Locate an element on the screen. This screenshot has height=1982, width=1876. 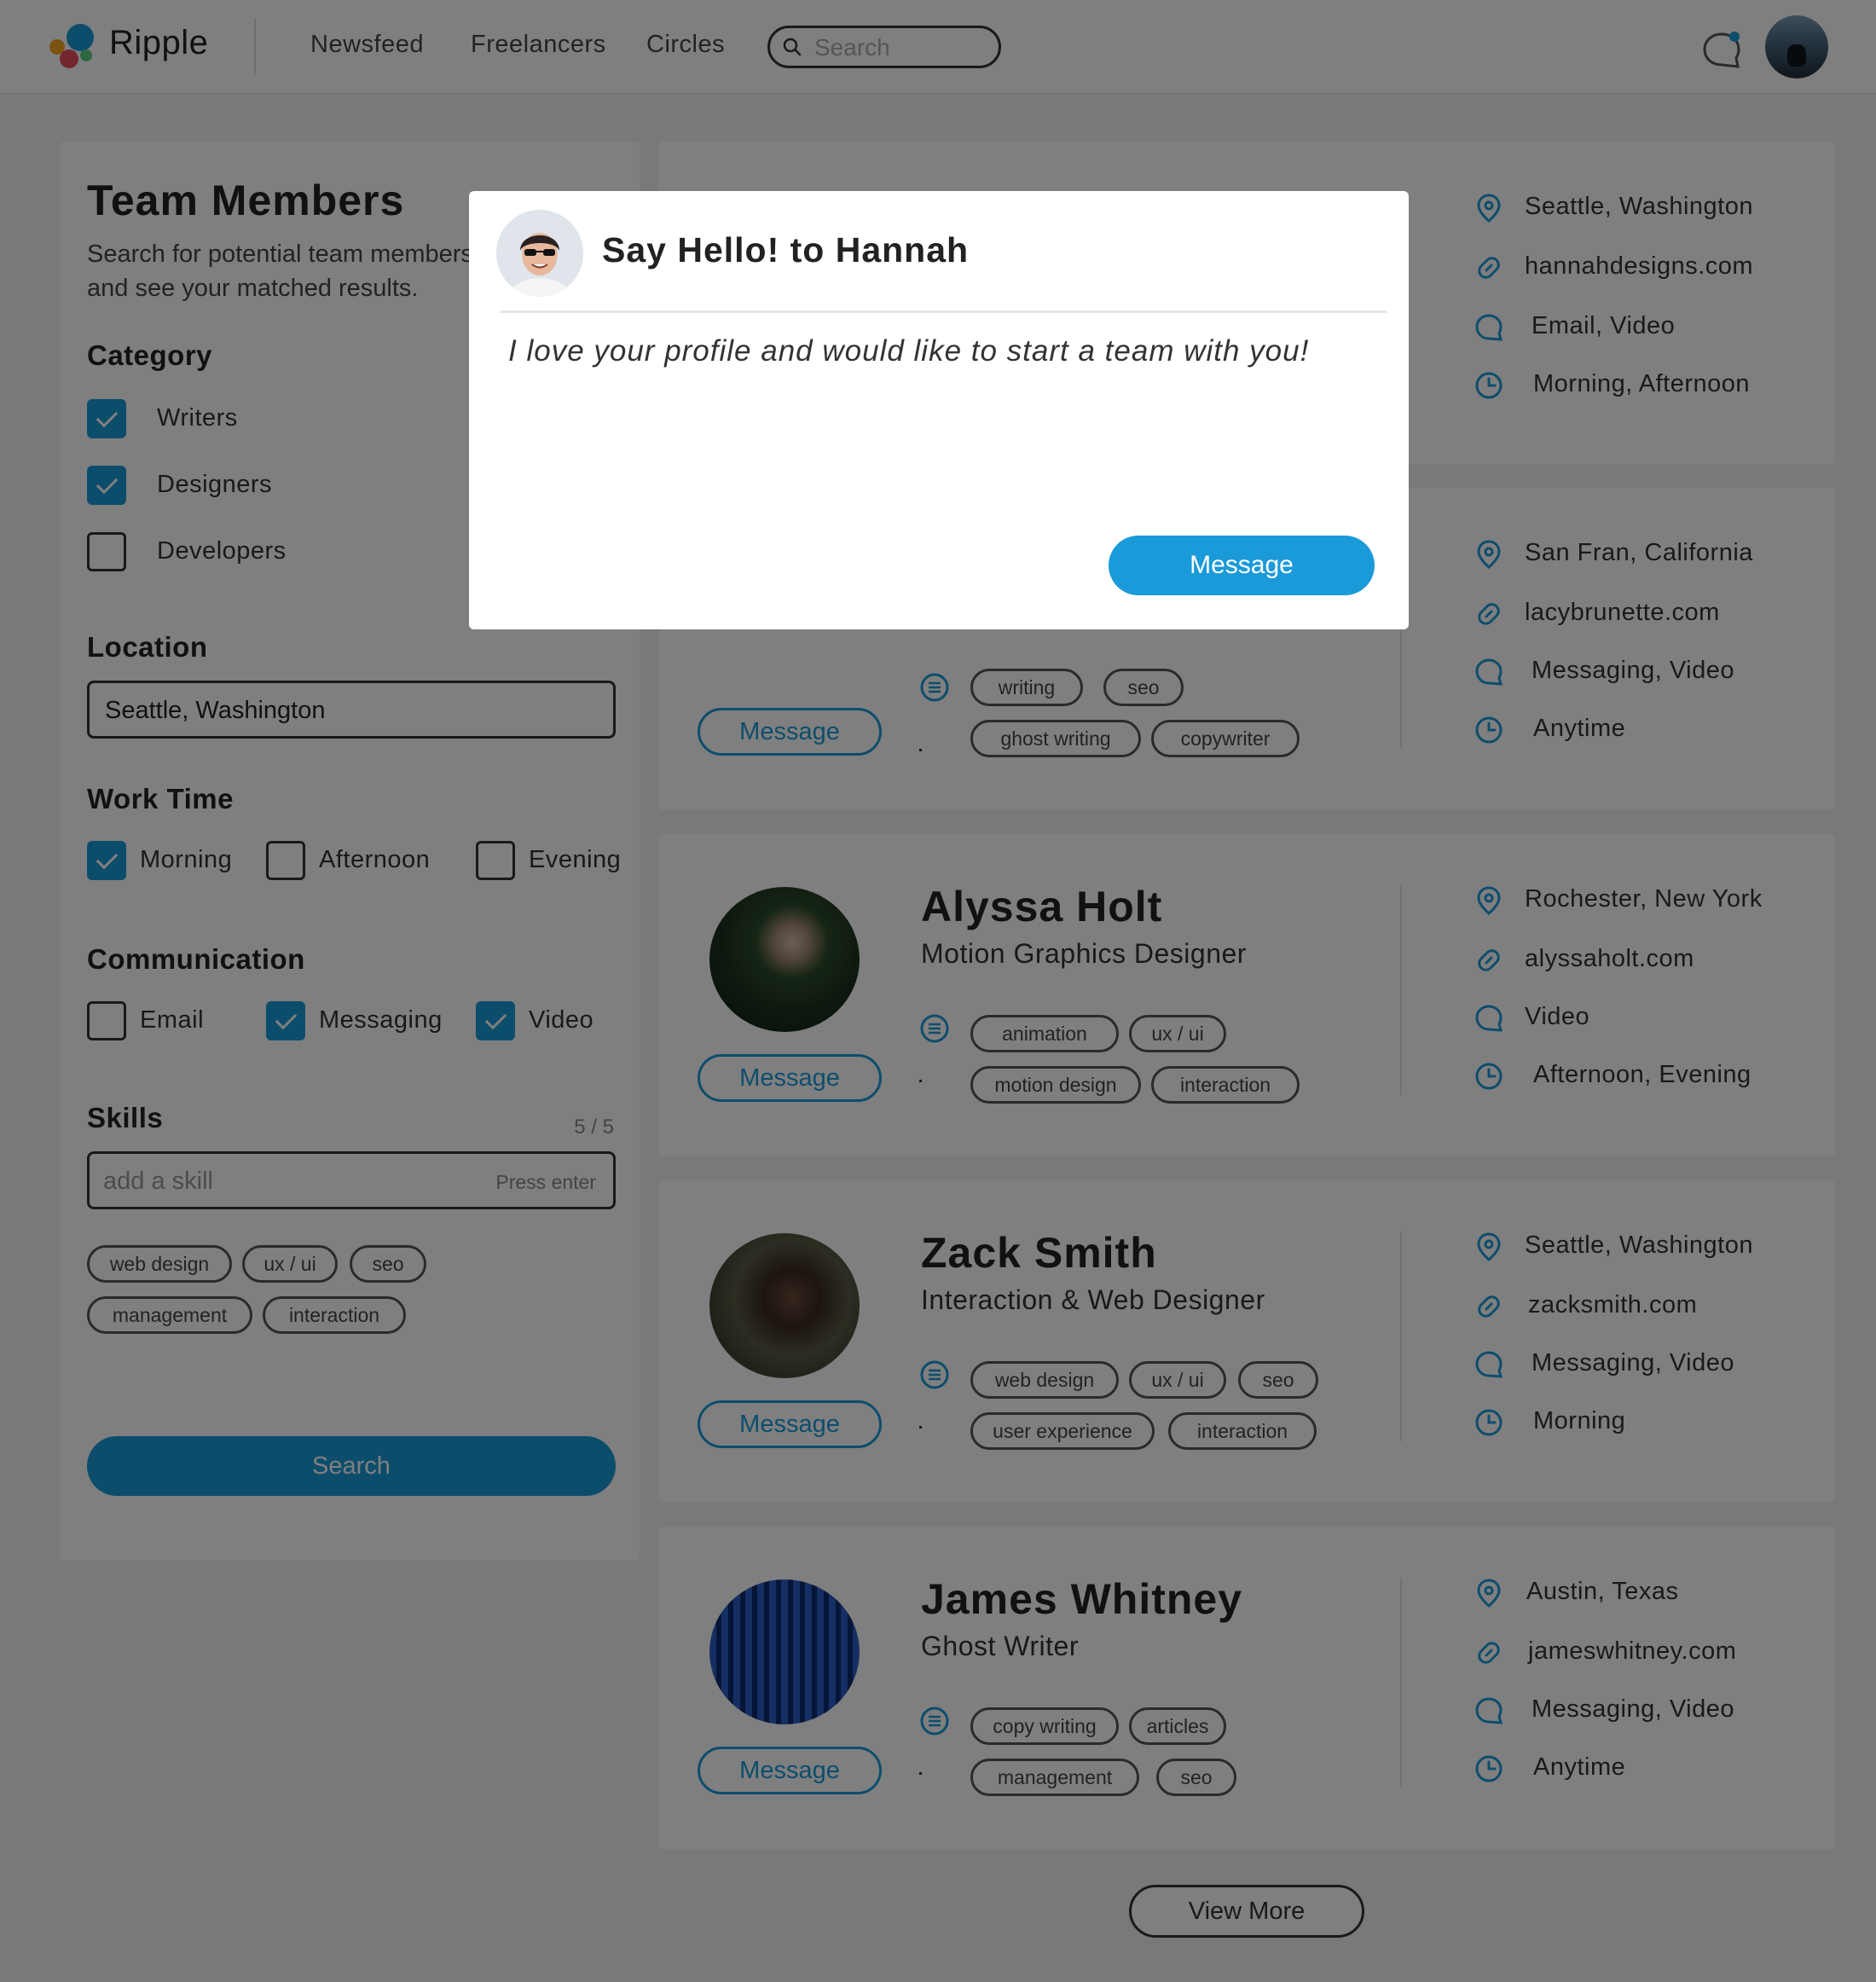
send-message-button: Message is located at coordinates (1242, 565).